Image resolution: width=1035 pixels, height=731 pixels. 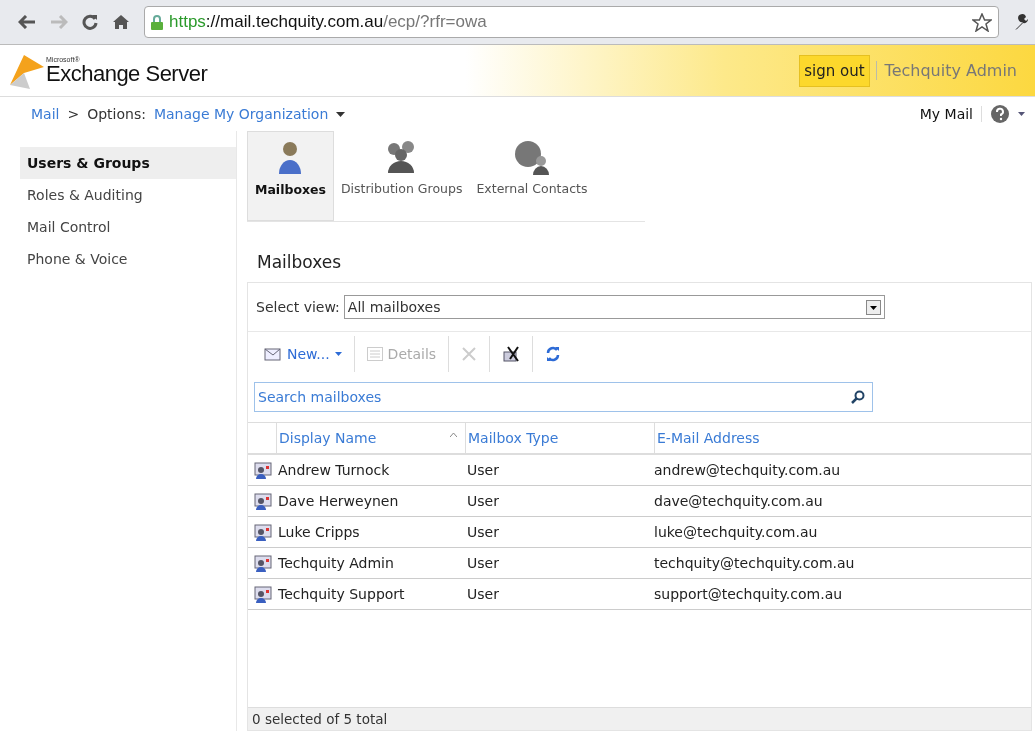 I want to click on sign-out-button: sign out, so click(x=834, y=70).